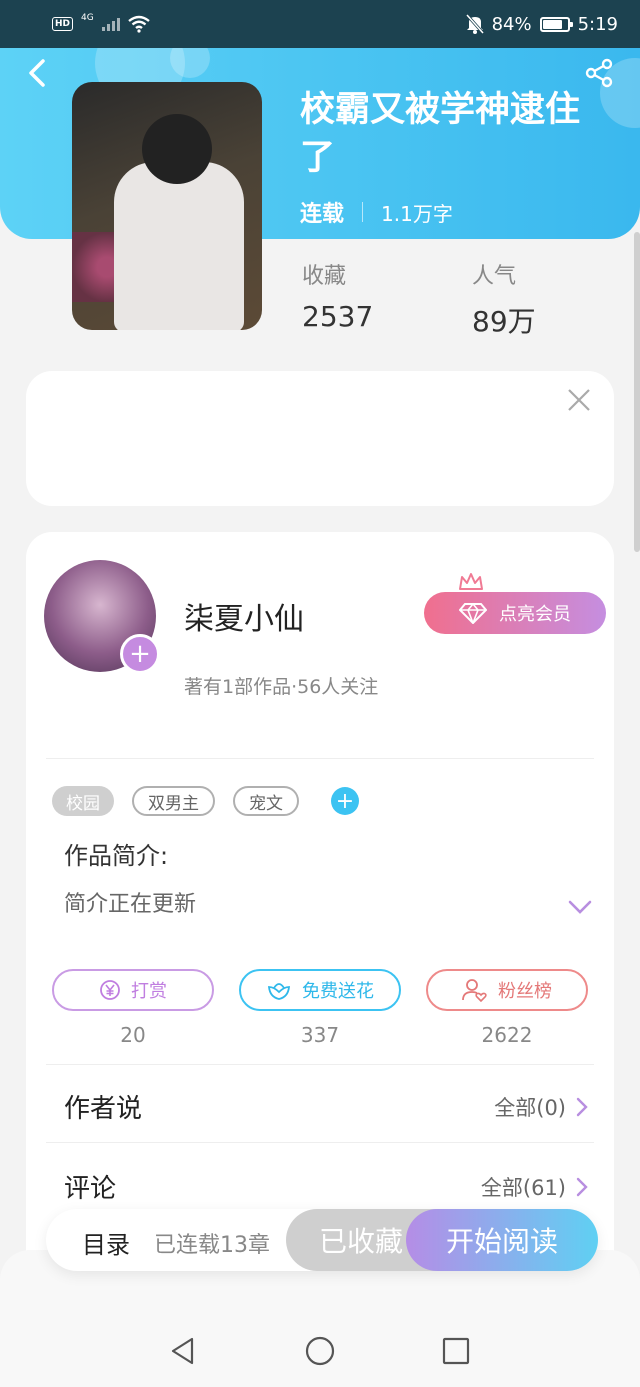 The height and width of the screenshot is (1387, 640). Describe the element at coordinates (523, 1187) in the screenshot. I see `comments-all-label: 全部(61)` at that location.